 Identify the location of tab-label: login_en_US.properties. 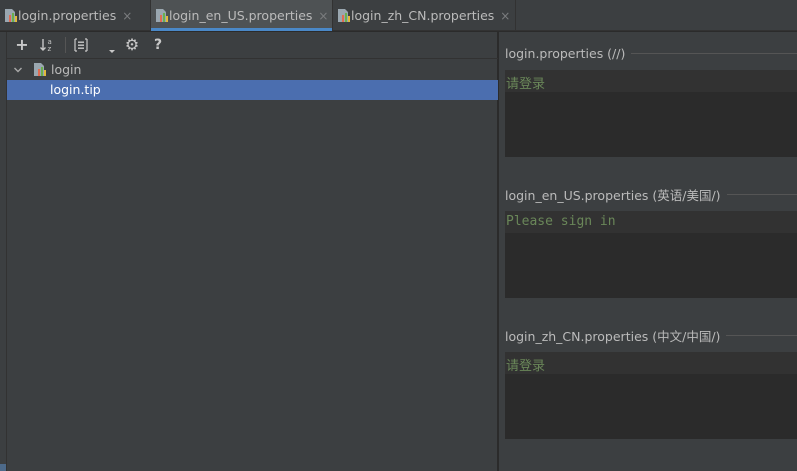
(241, 15).